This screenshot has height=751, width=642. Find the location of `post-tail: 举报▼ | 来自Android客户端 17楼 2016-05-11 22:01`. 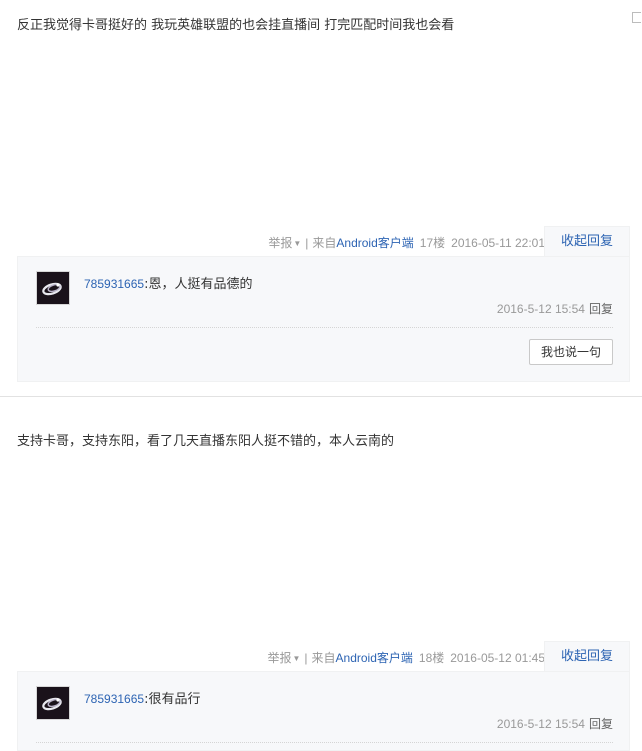

post-tail: 举报▼ | 来自Android客户端 17楼 2016-05-11 22:01 is located at coordinates (406, 242).